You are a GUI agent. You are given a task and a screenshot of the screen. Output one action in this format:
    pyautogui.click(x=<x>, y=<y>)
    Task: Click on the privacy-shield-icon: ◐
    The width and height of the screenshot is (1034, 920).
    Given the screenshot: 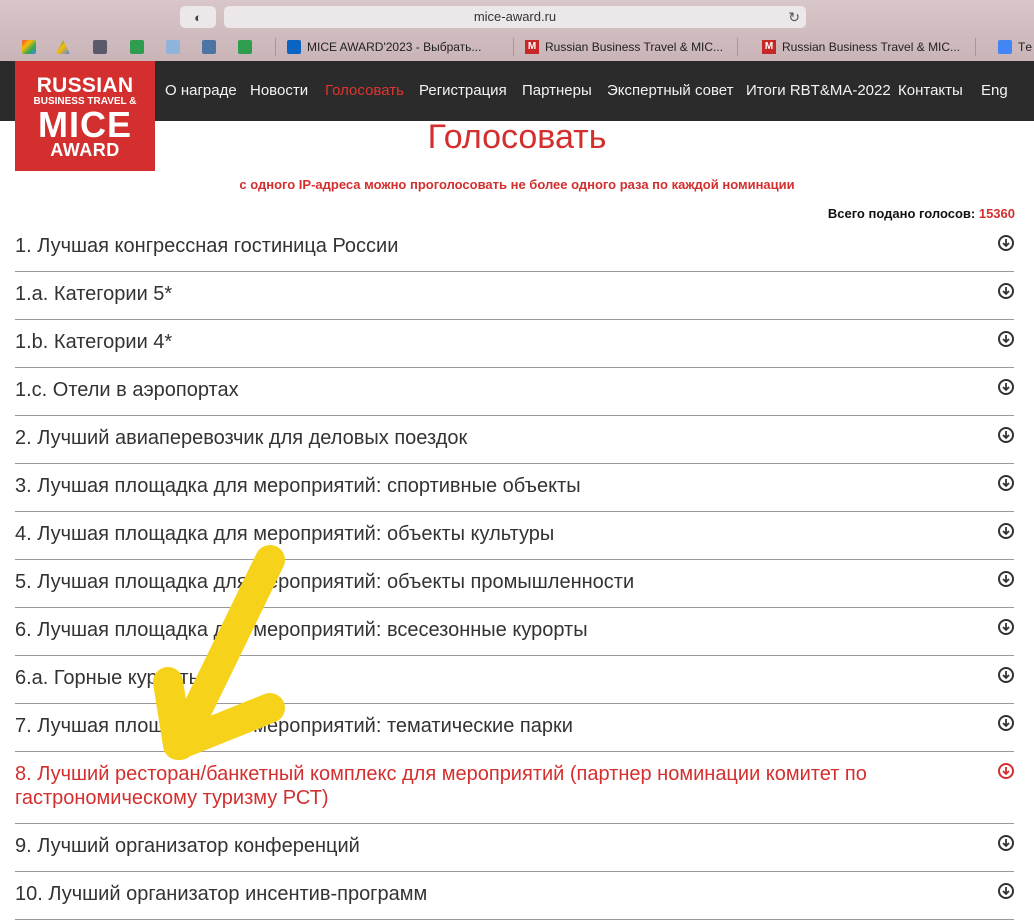 What is the action you would take?
    pyautogui.click(x=198, y=17)
    